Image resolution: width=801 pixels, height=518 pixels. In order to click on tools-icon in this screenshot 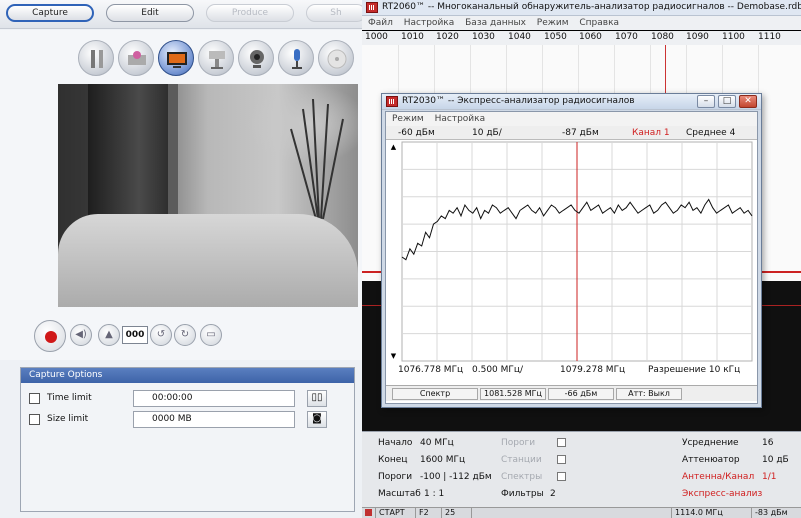, I will do `click(96, 58)`.